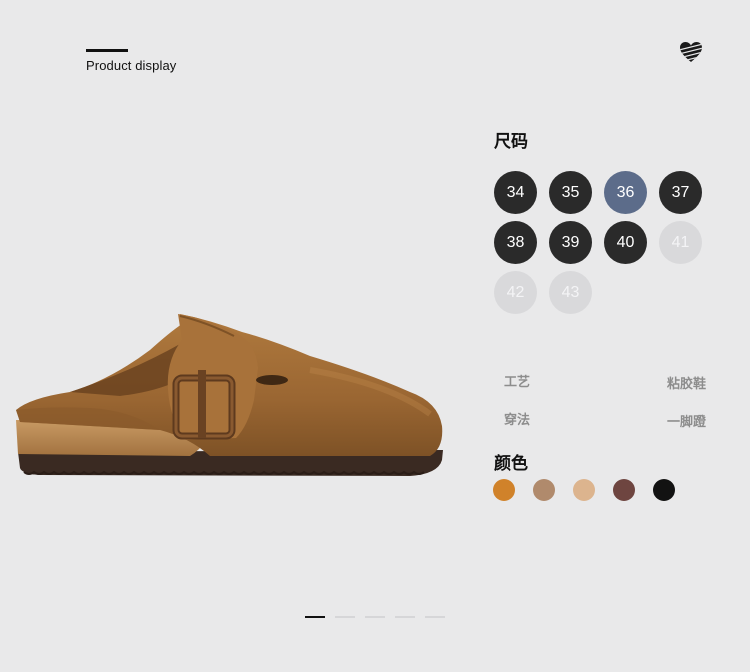 Image resolution: width=750 pixels, height=672 pixels. I want to click on size-option-37: 37, so click(680, 192).